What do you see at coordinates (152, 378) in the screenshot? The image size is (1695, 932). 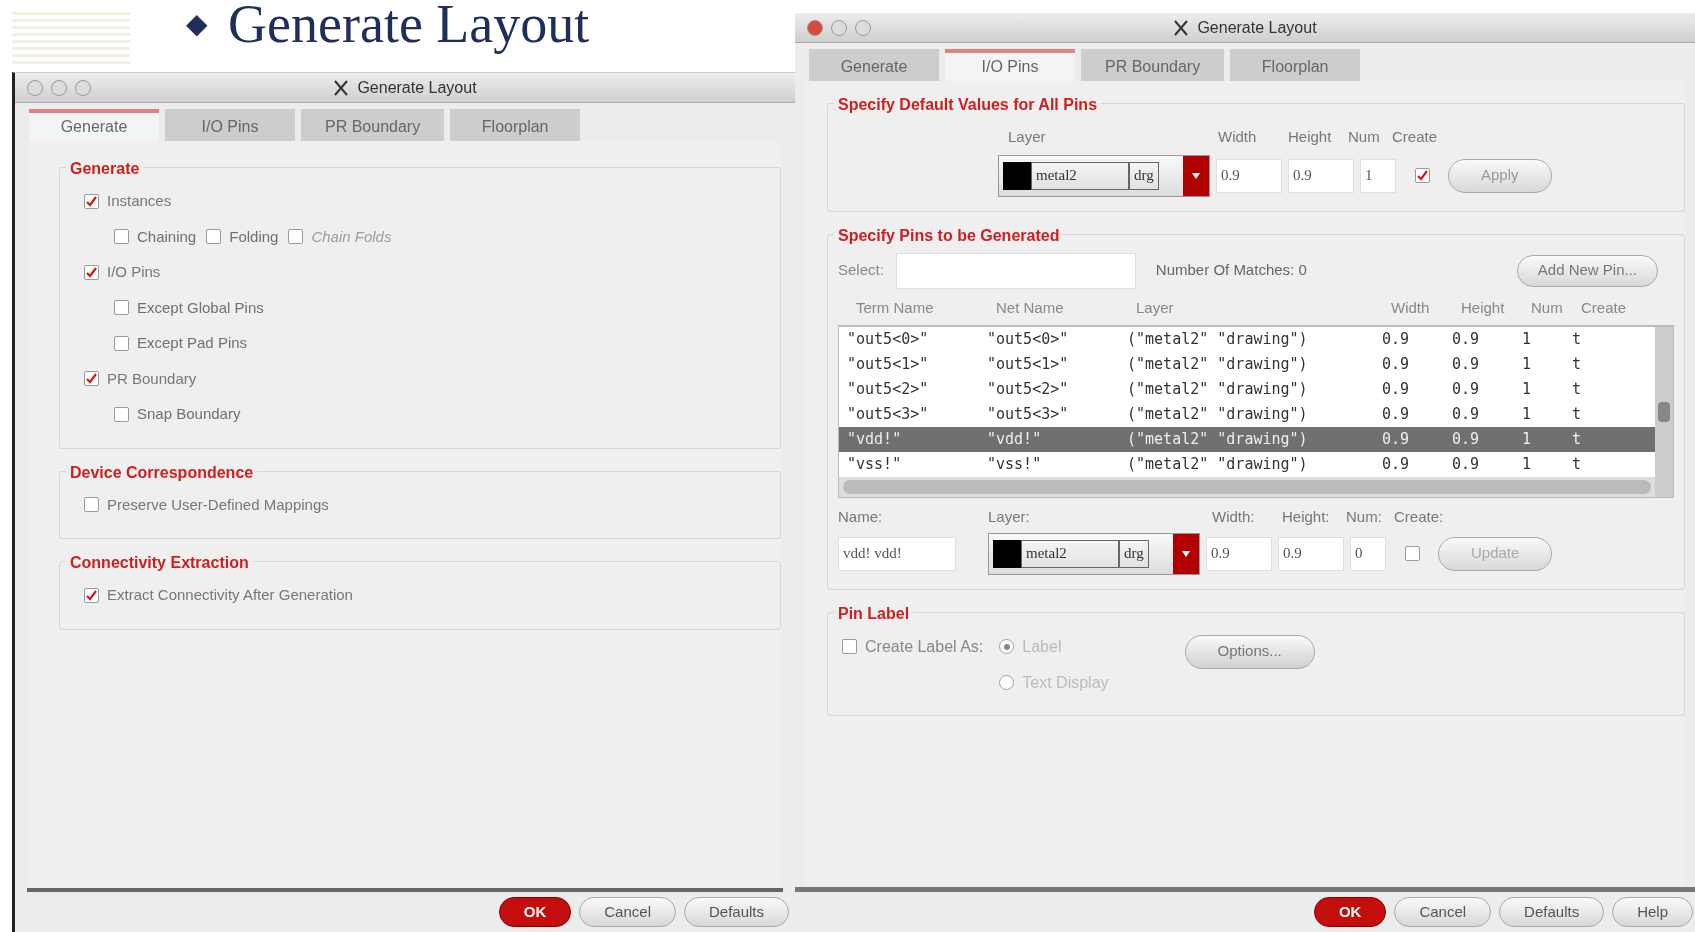 I see `option-label: PR Boundary` at bounding box center [152, 378].